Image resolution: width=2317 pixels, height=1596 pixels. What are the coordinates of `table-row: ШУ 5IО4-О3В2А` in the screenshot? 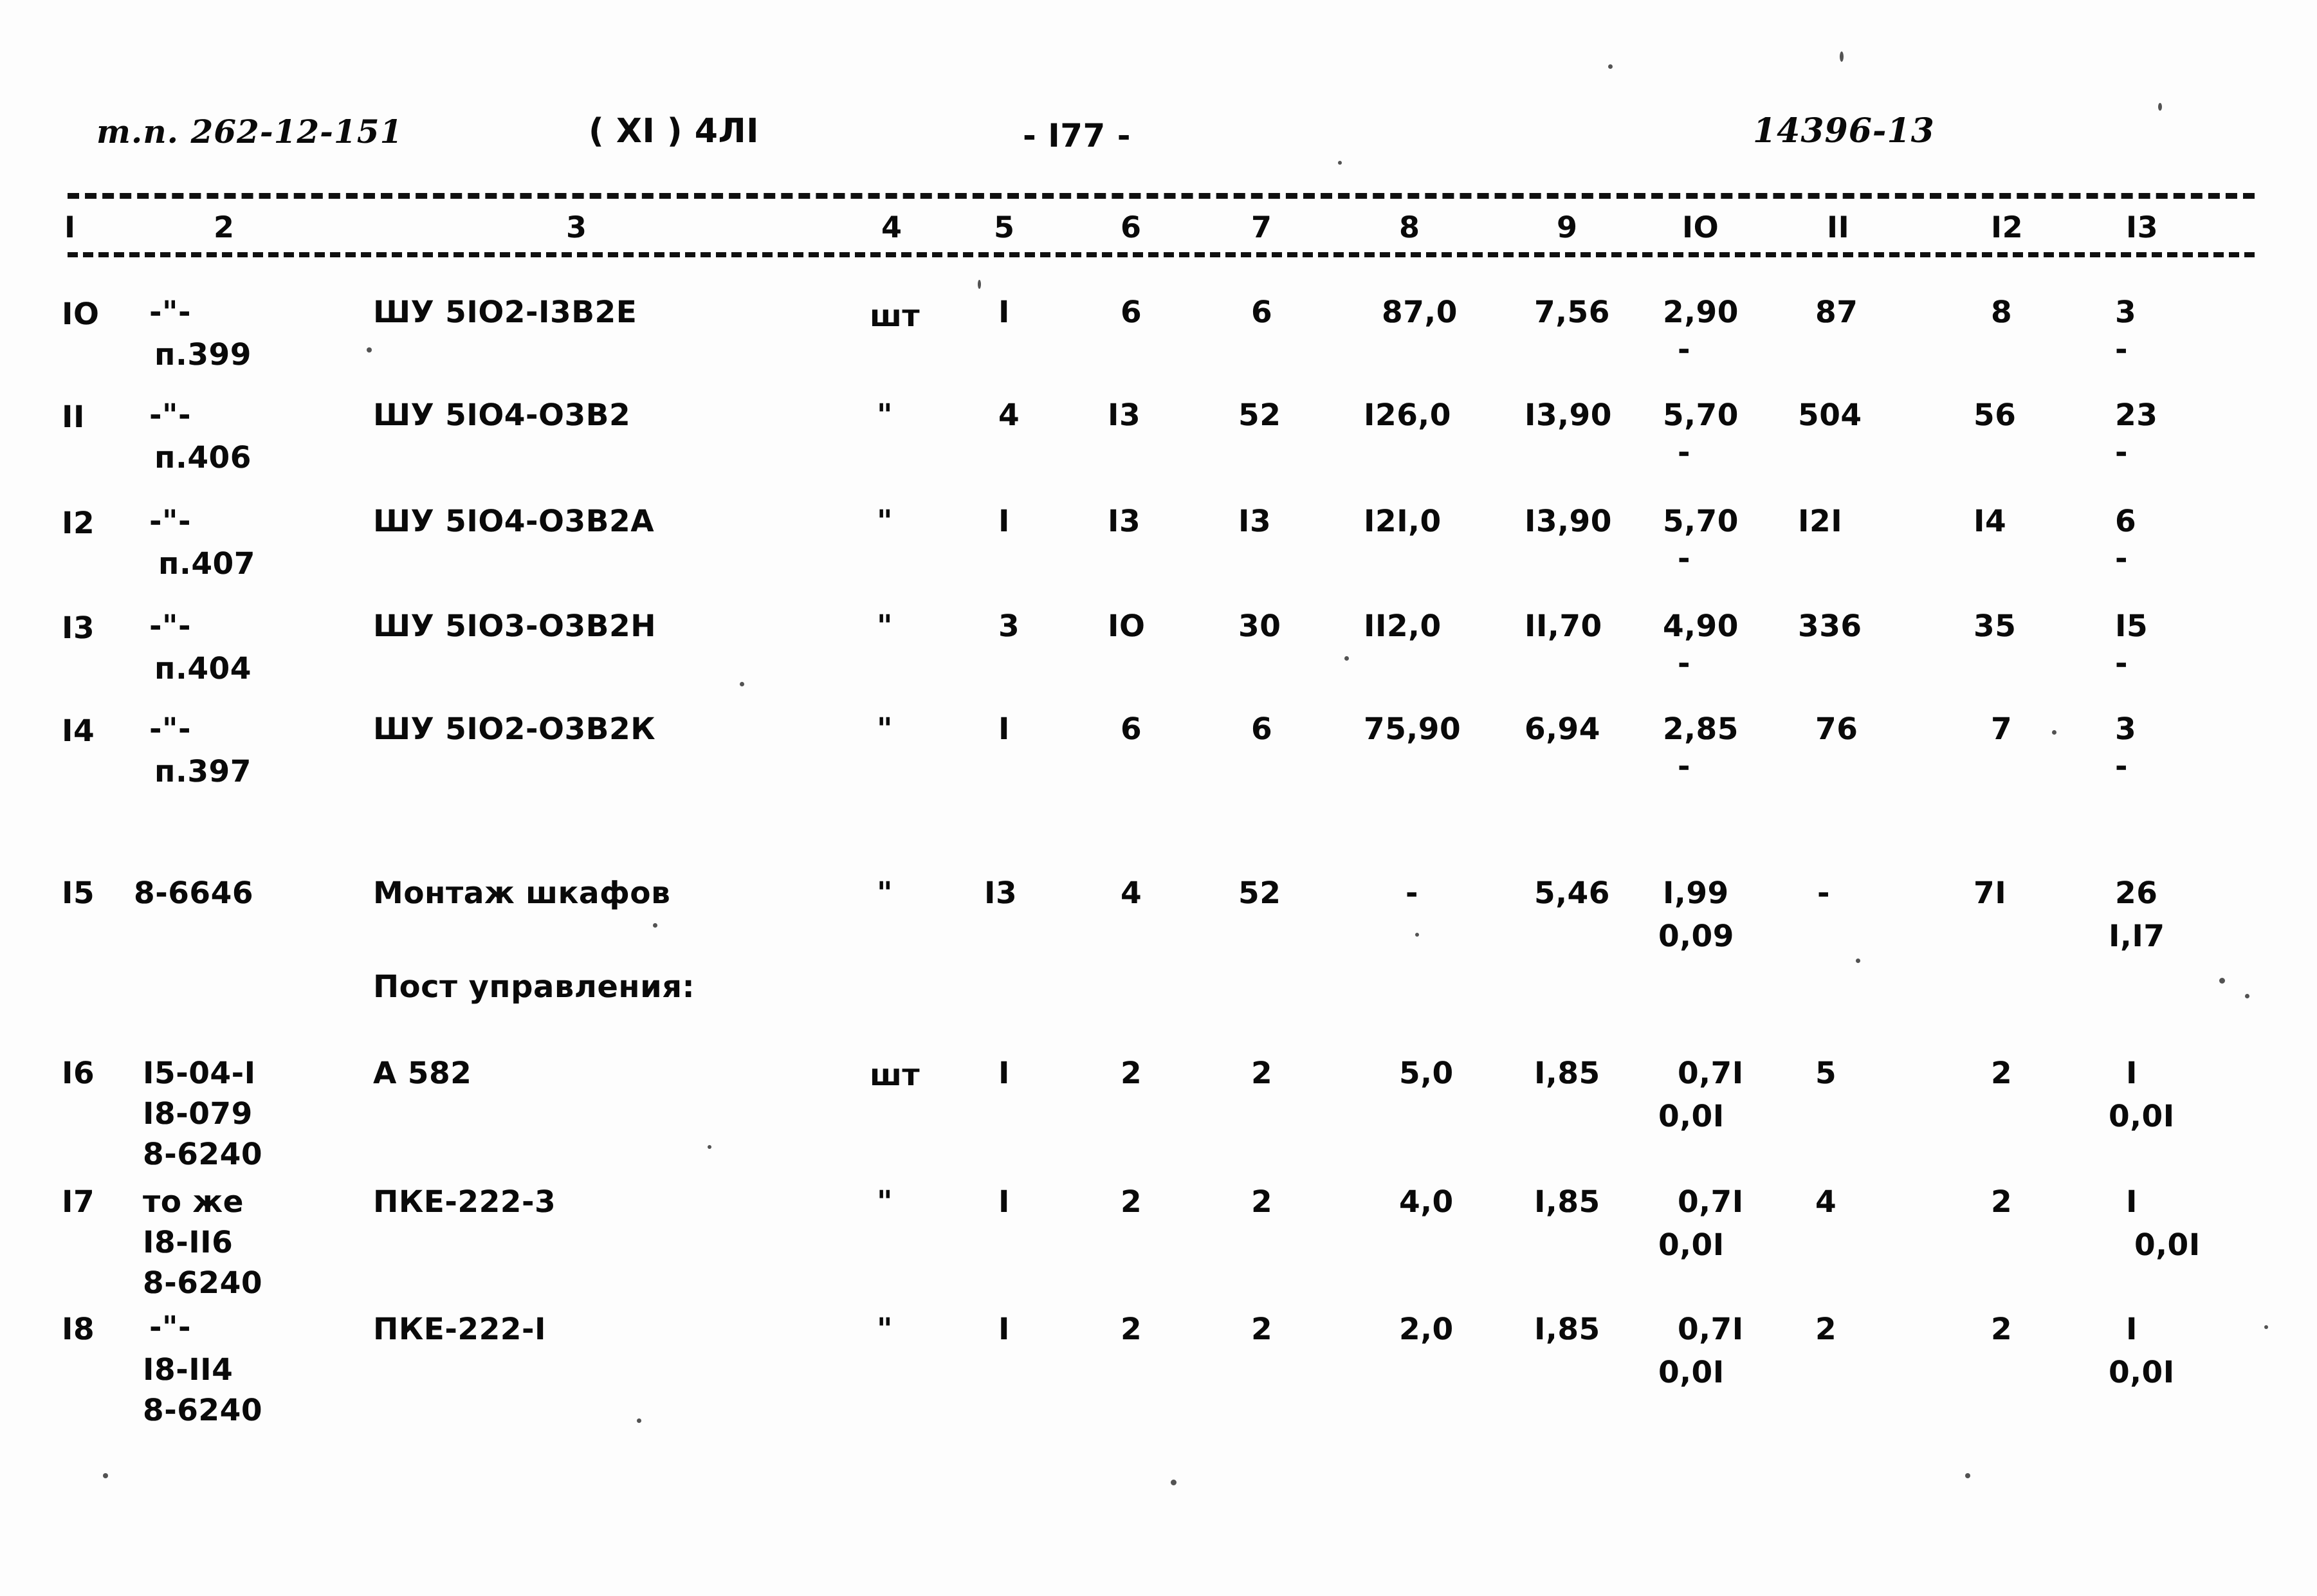 It's located at (514, 521).